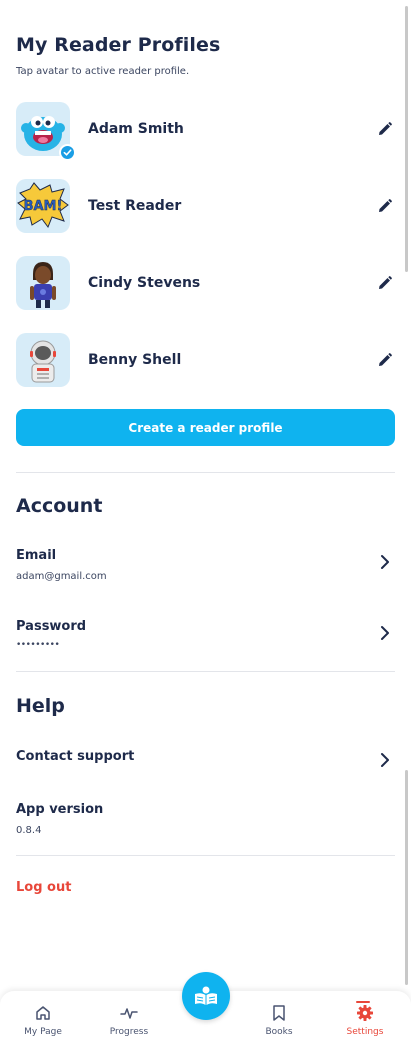 The height and width of the screenshot is (1051, 411). I want to click on tab-label: Settings, so click(365, 1032).